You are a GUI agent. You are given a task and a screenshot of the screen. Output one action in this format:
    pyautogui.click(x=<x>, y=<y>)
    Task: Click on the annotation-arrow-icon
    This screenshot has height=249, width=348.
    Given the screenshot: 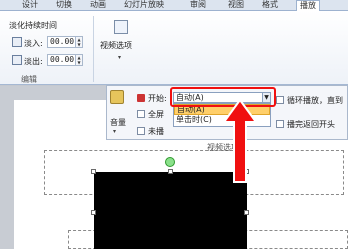 What is the action you would take?
    pyautogui.click(x=240, y=140)
    